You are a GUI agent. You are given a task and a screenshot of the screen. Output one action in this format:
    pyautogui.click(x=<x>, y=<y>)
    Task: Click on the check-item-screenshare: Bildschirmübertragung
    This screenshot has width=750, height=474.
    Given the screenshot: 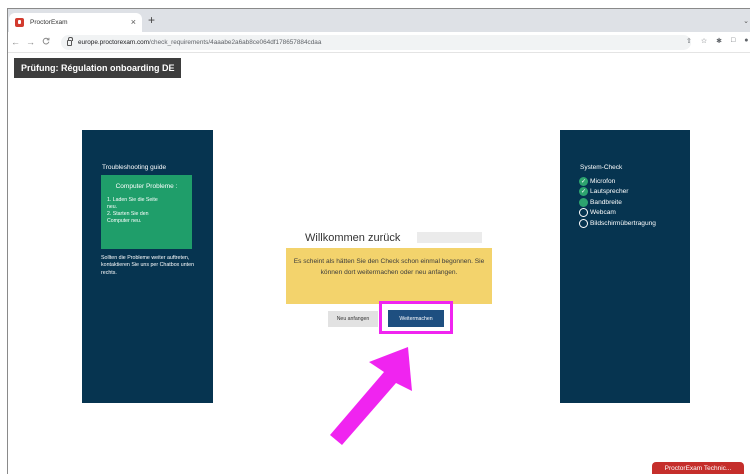 What is the action you would take?
    pyautogui.click(x=617, y=223)
    